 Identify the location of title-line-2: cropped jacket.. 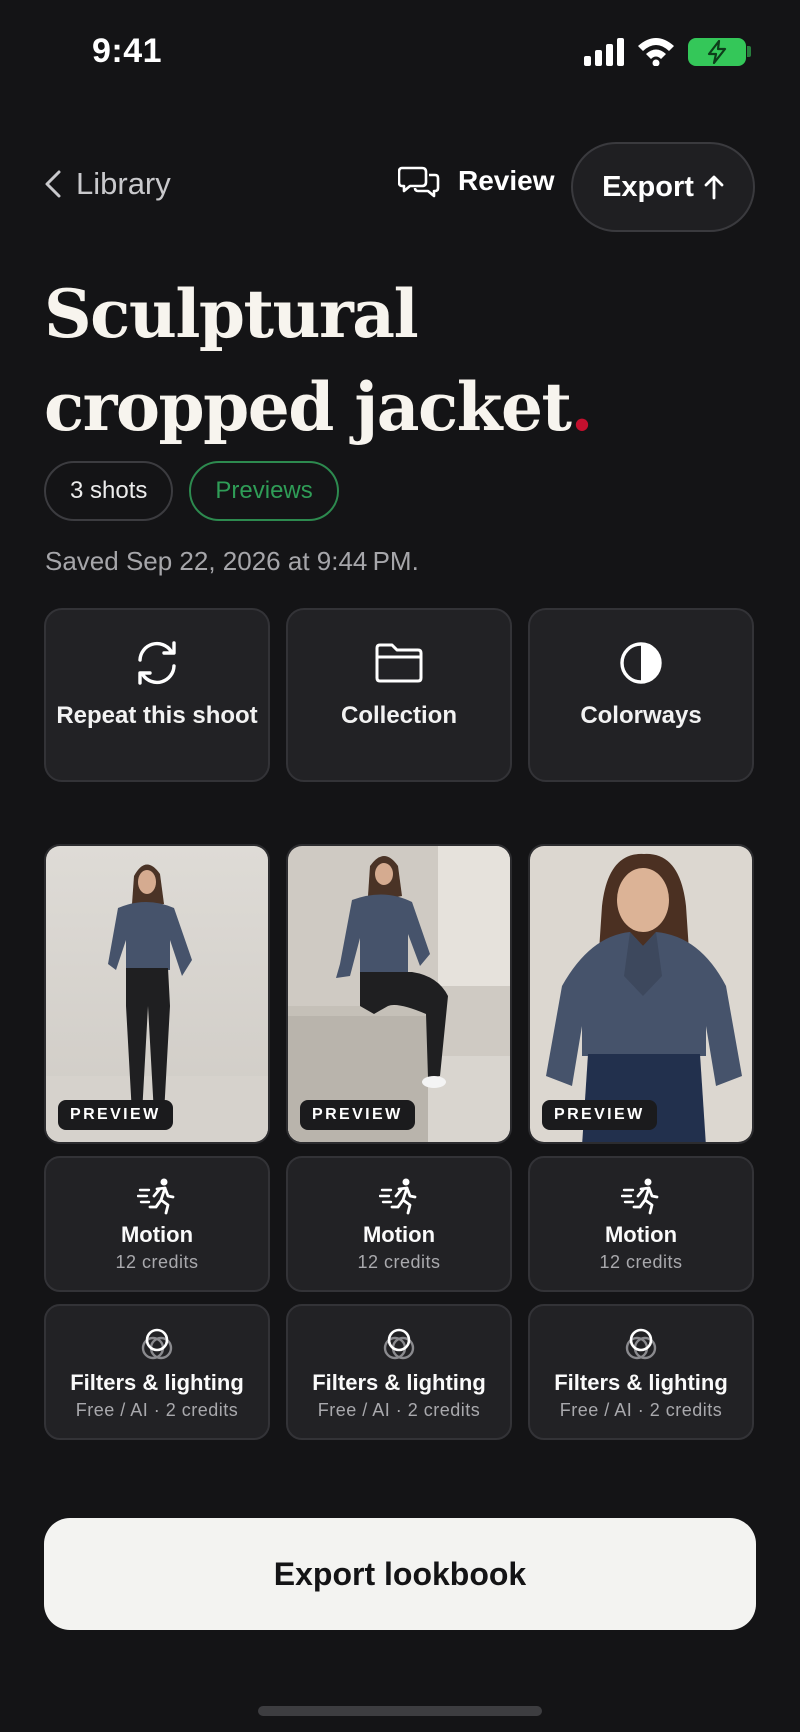
(404, 407).